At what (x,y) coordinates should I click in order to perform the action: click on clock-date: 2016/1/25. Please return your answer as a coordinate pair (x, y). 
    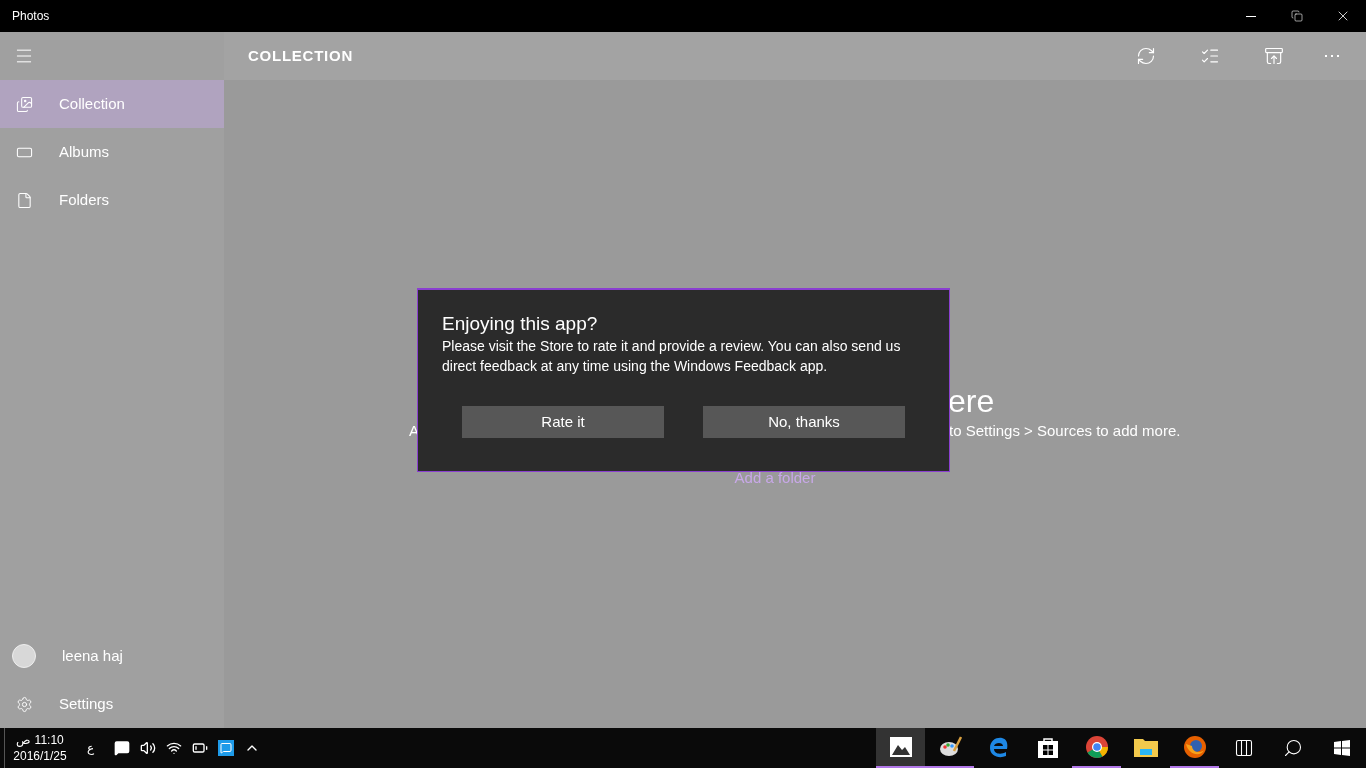
    Looking at the image, I should click on (40, 756).